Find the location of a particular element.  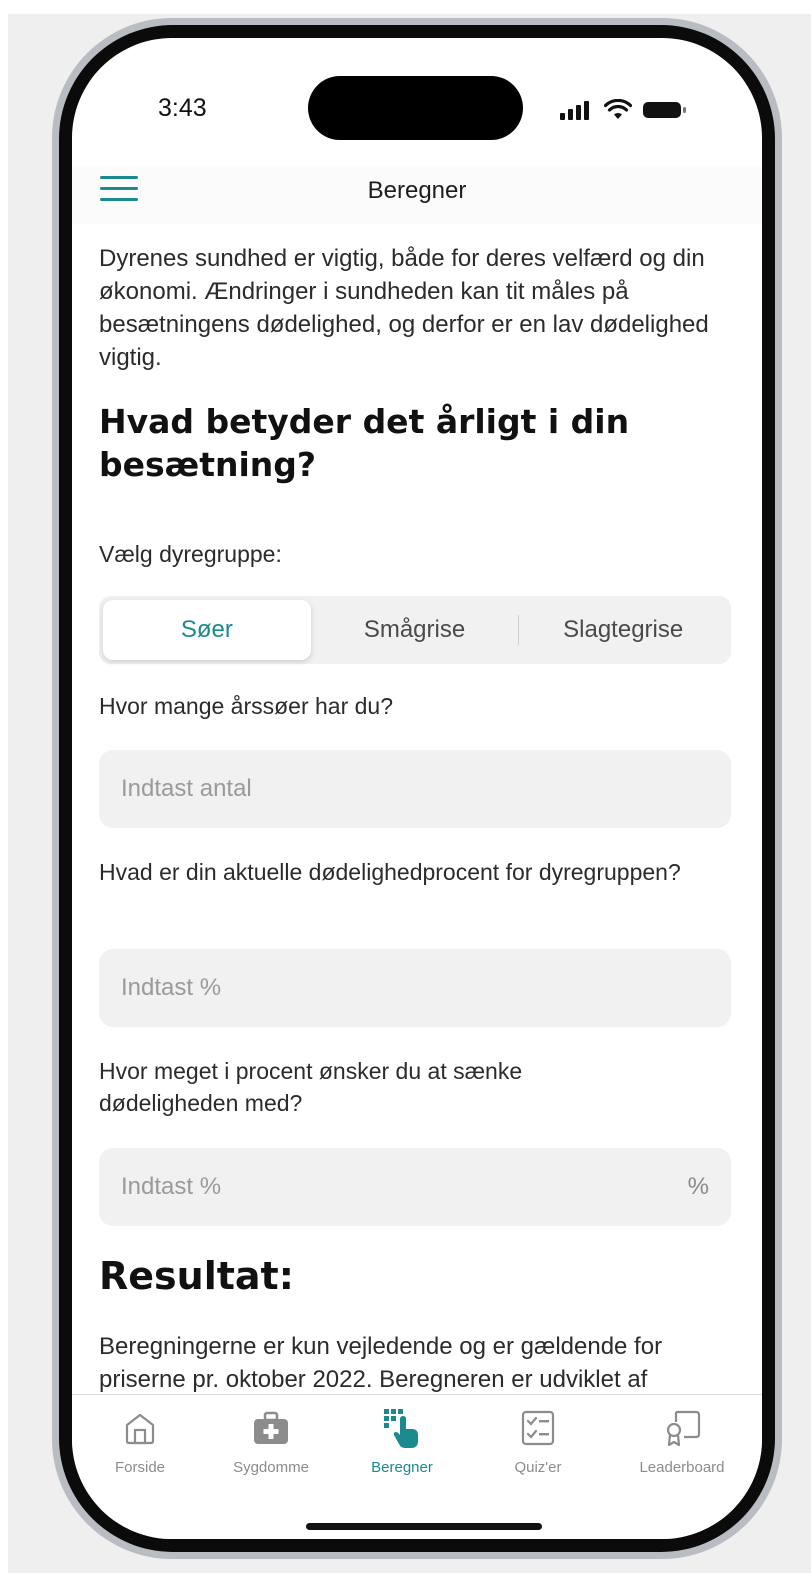

tab-sygdomme: Sygdomme is located at coordinates (271, 1441).